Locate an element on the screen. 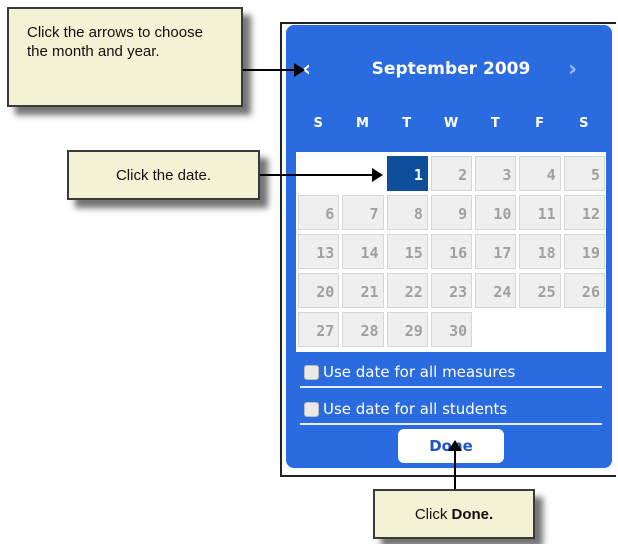  day-cell: 28 is located at coordinates (363, 330).